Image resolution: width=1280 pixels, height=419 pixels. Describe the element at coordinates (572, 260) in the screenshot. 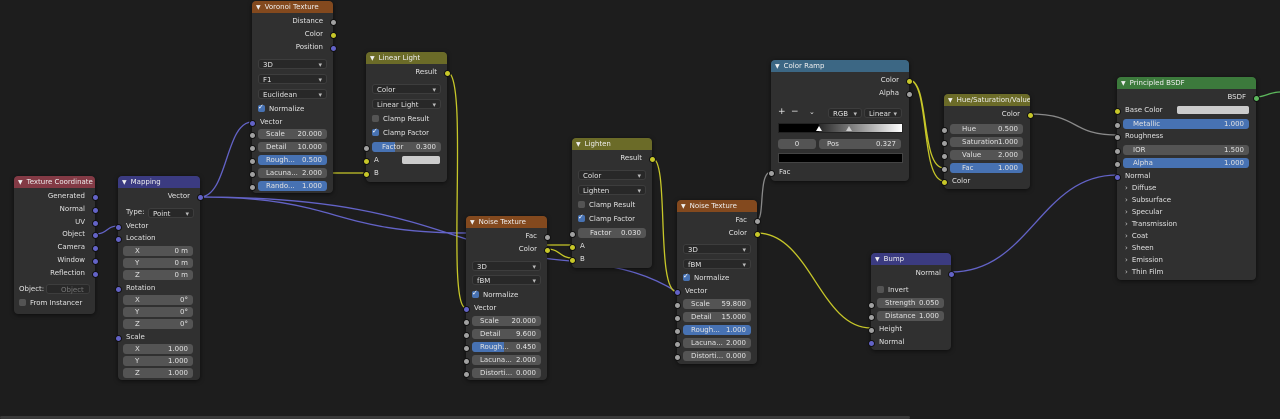

I see `socket-b` at that location.